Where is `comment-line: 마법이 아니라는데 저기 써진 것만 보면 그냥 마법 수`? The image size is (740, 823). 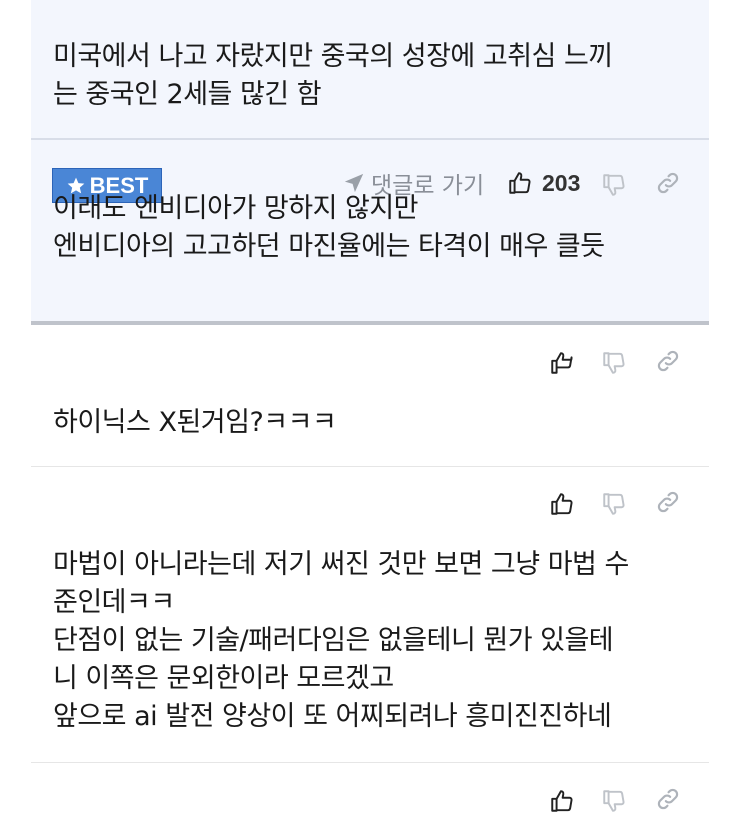
comment-line: 마법이 아니라는데 저기 써진 것만 보면 그냥 마법 수 is located at coordinates (341, 564).